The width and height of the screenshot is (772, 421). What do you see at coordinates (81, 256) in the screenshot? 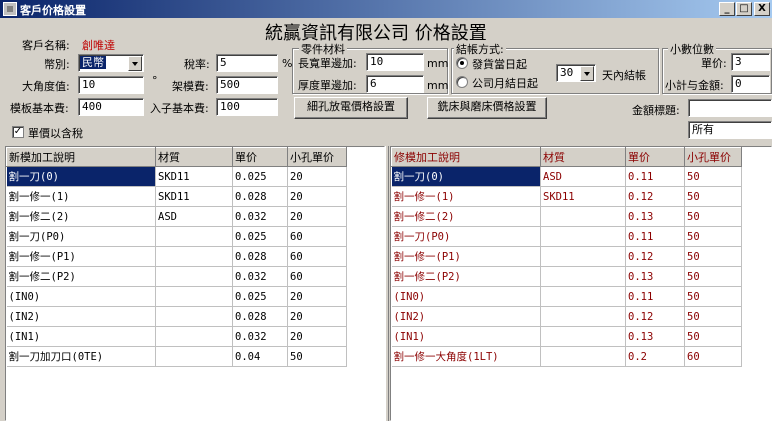
I see `table-cell: 割一修一(P1)` at bounding box center [81, 256].